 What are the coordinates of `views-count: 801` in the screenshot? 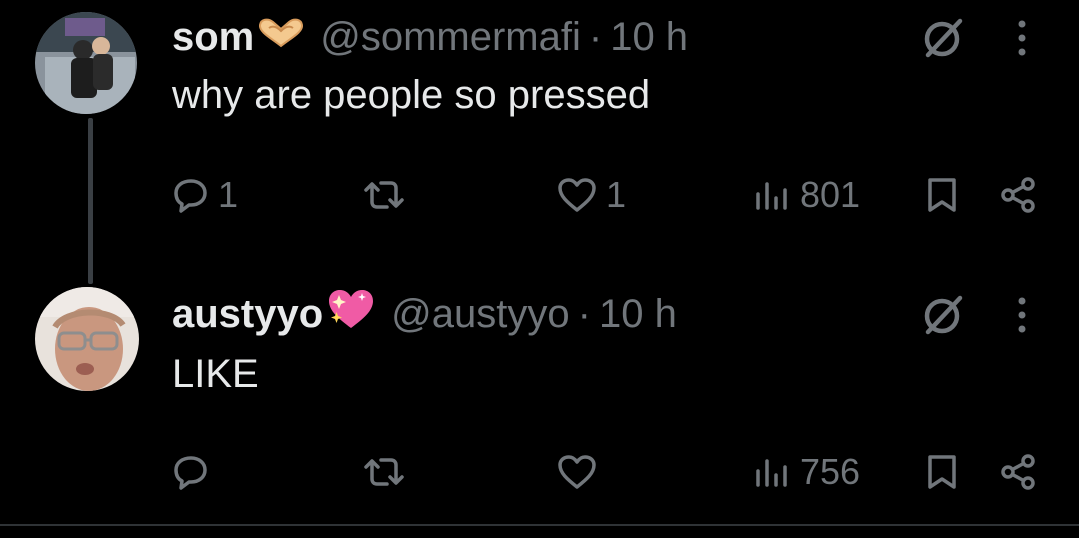 It's located at (830, 194).